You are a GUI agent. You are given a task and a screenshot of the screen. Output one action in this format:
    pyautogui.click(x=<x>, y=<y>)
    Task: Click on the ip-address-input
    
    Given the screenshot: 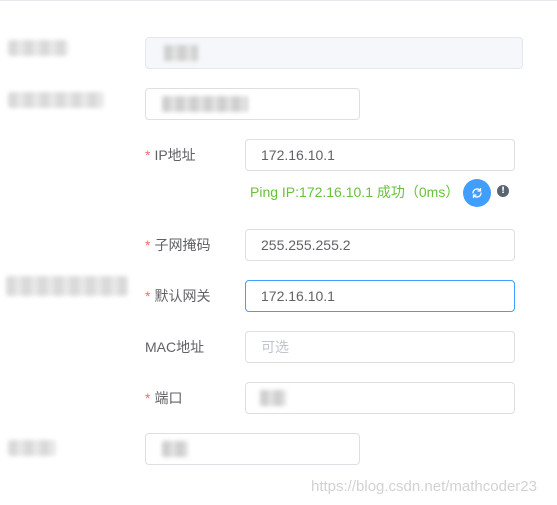 What is the action you would take?
    pyautogui.click(x=380, y=155)
    